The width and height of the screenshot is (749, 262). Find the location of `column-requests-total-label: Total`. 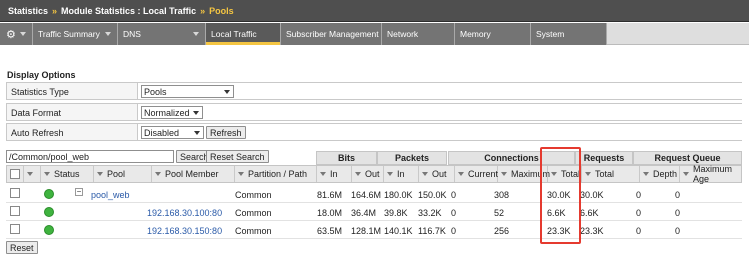

column-requests-total-label: Total is located at coordinates (605, 174).